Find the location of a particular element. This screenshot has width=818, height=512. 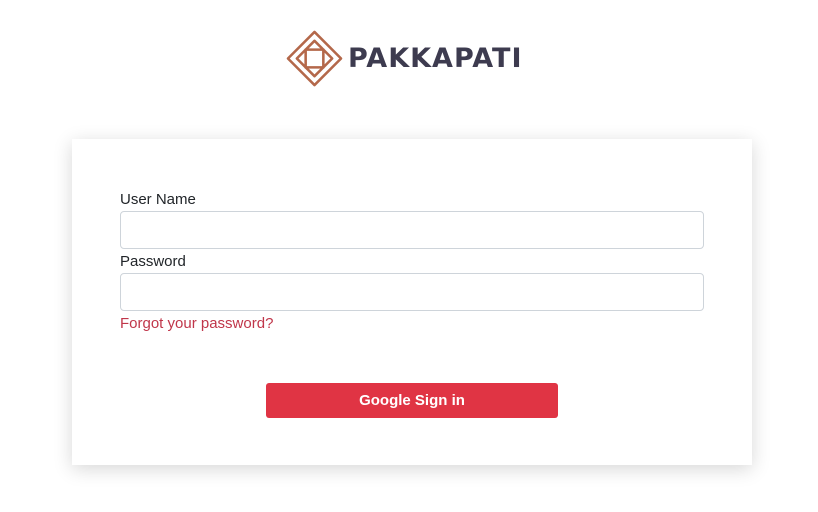

password-input is located at coordinates (412, 292).